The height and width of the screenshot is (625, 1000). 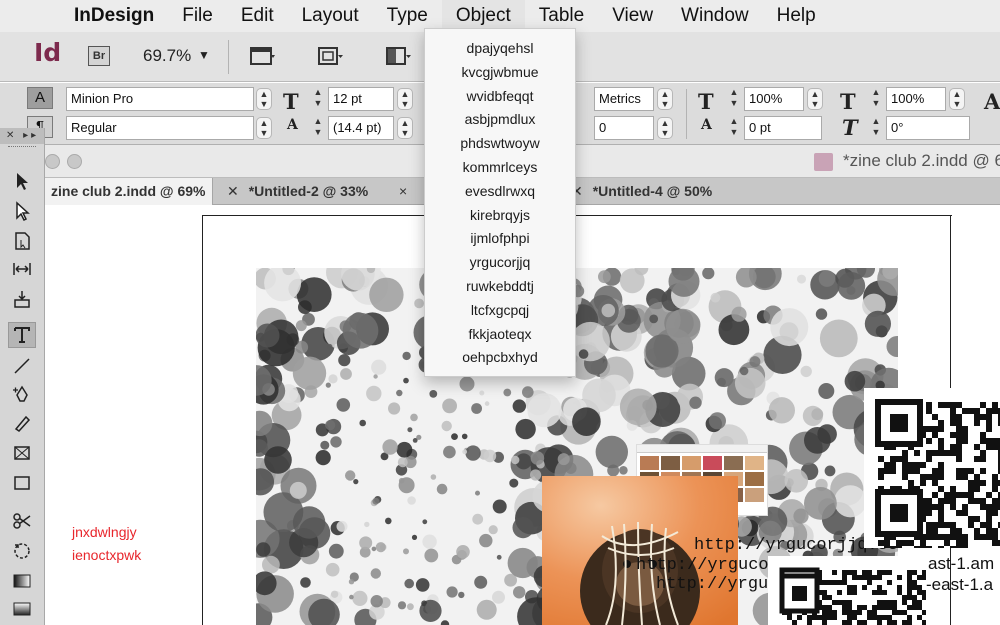 What do you see at coordinates (22, 581) in the screenshot?
I see `gradient-swatch-tool-icon` at bounding box center [22, 581].